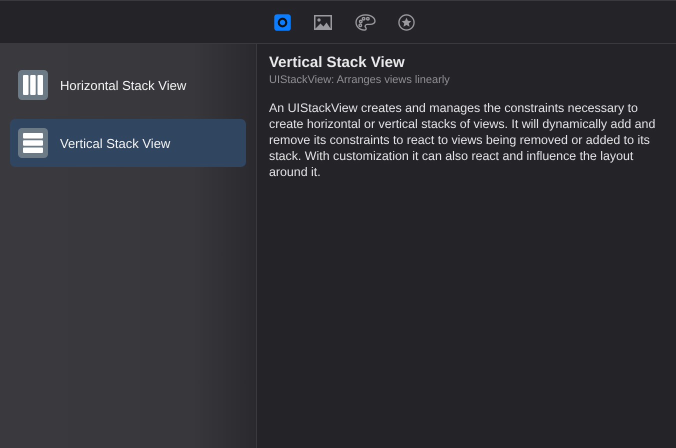  I want to click on columns-icon, so click(33, 85).